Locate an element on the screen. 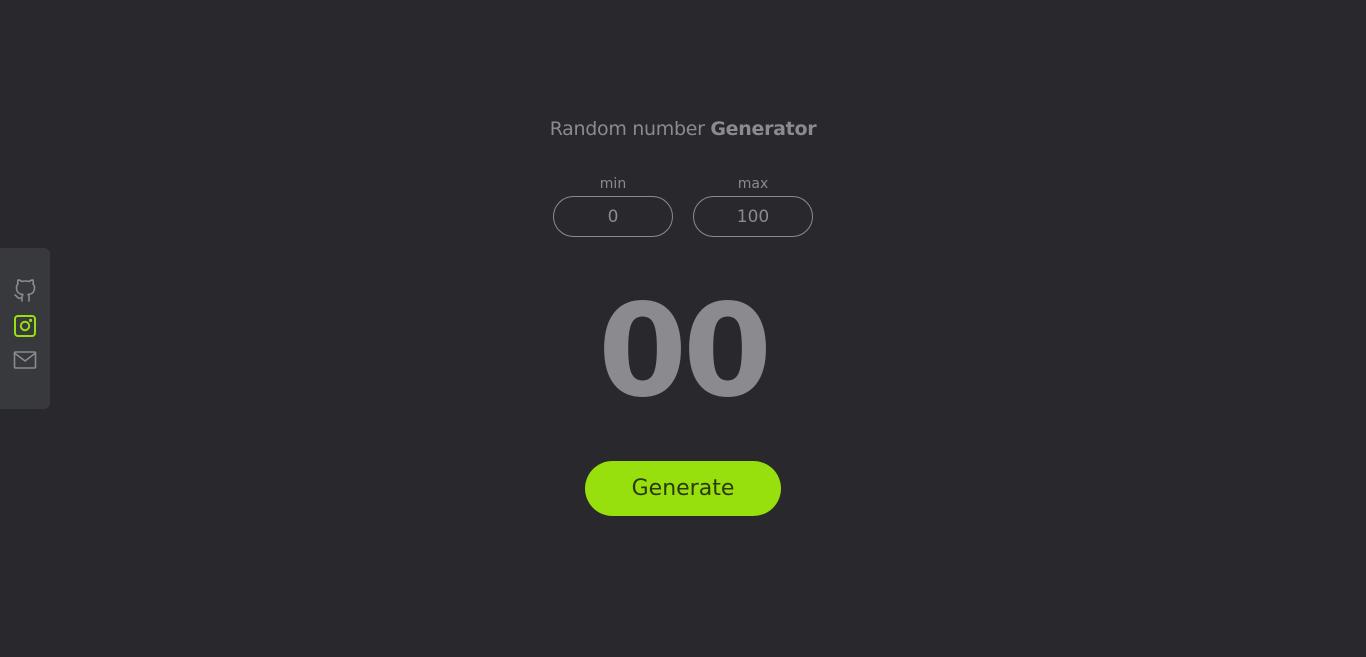 The height and width of the screenshot is (657, 1366). instagram-icon is located at coordinates (25, 326).